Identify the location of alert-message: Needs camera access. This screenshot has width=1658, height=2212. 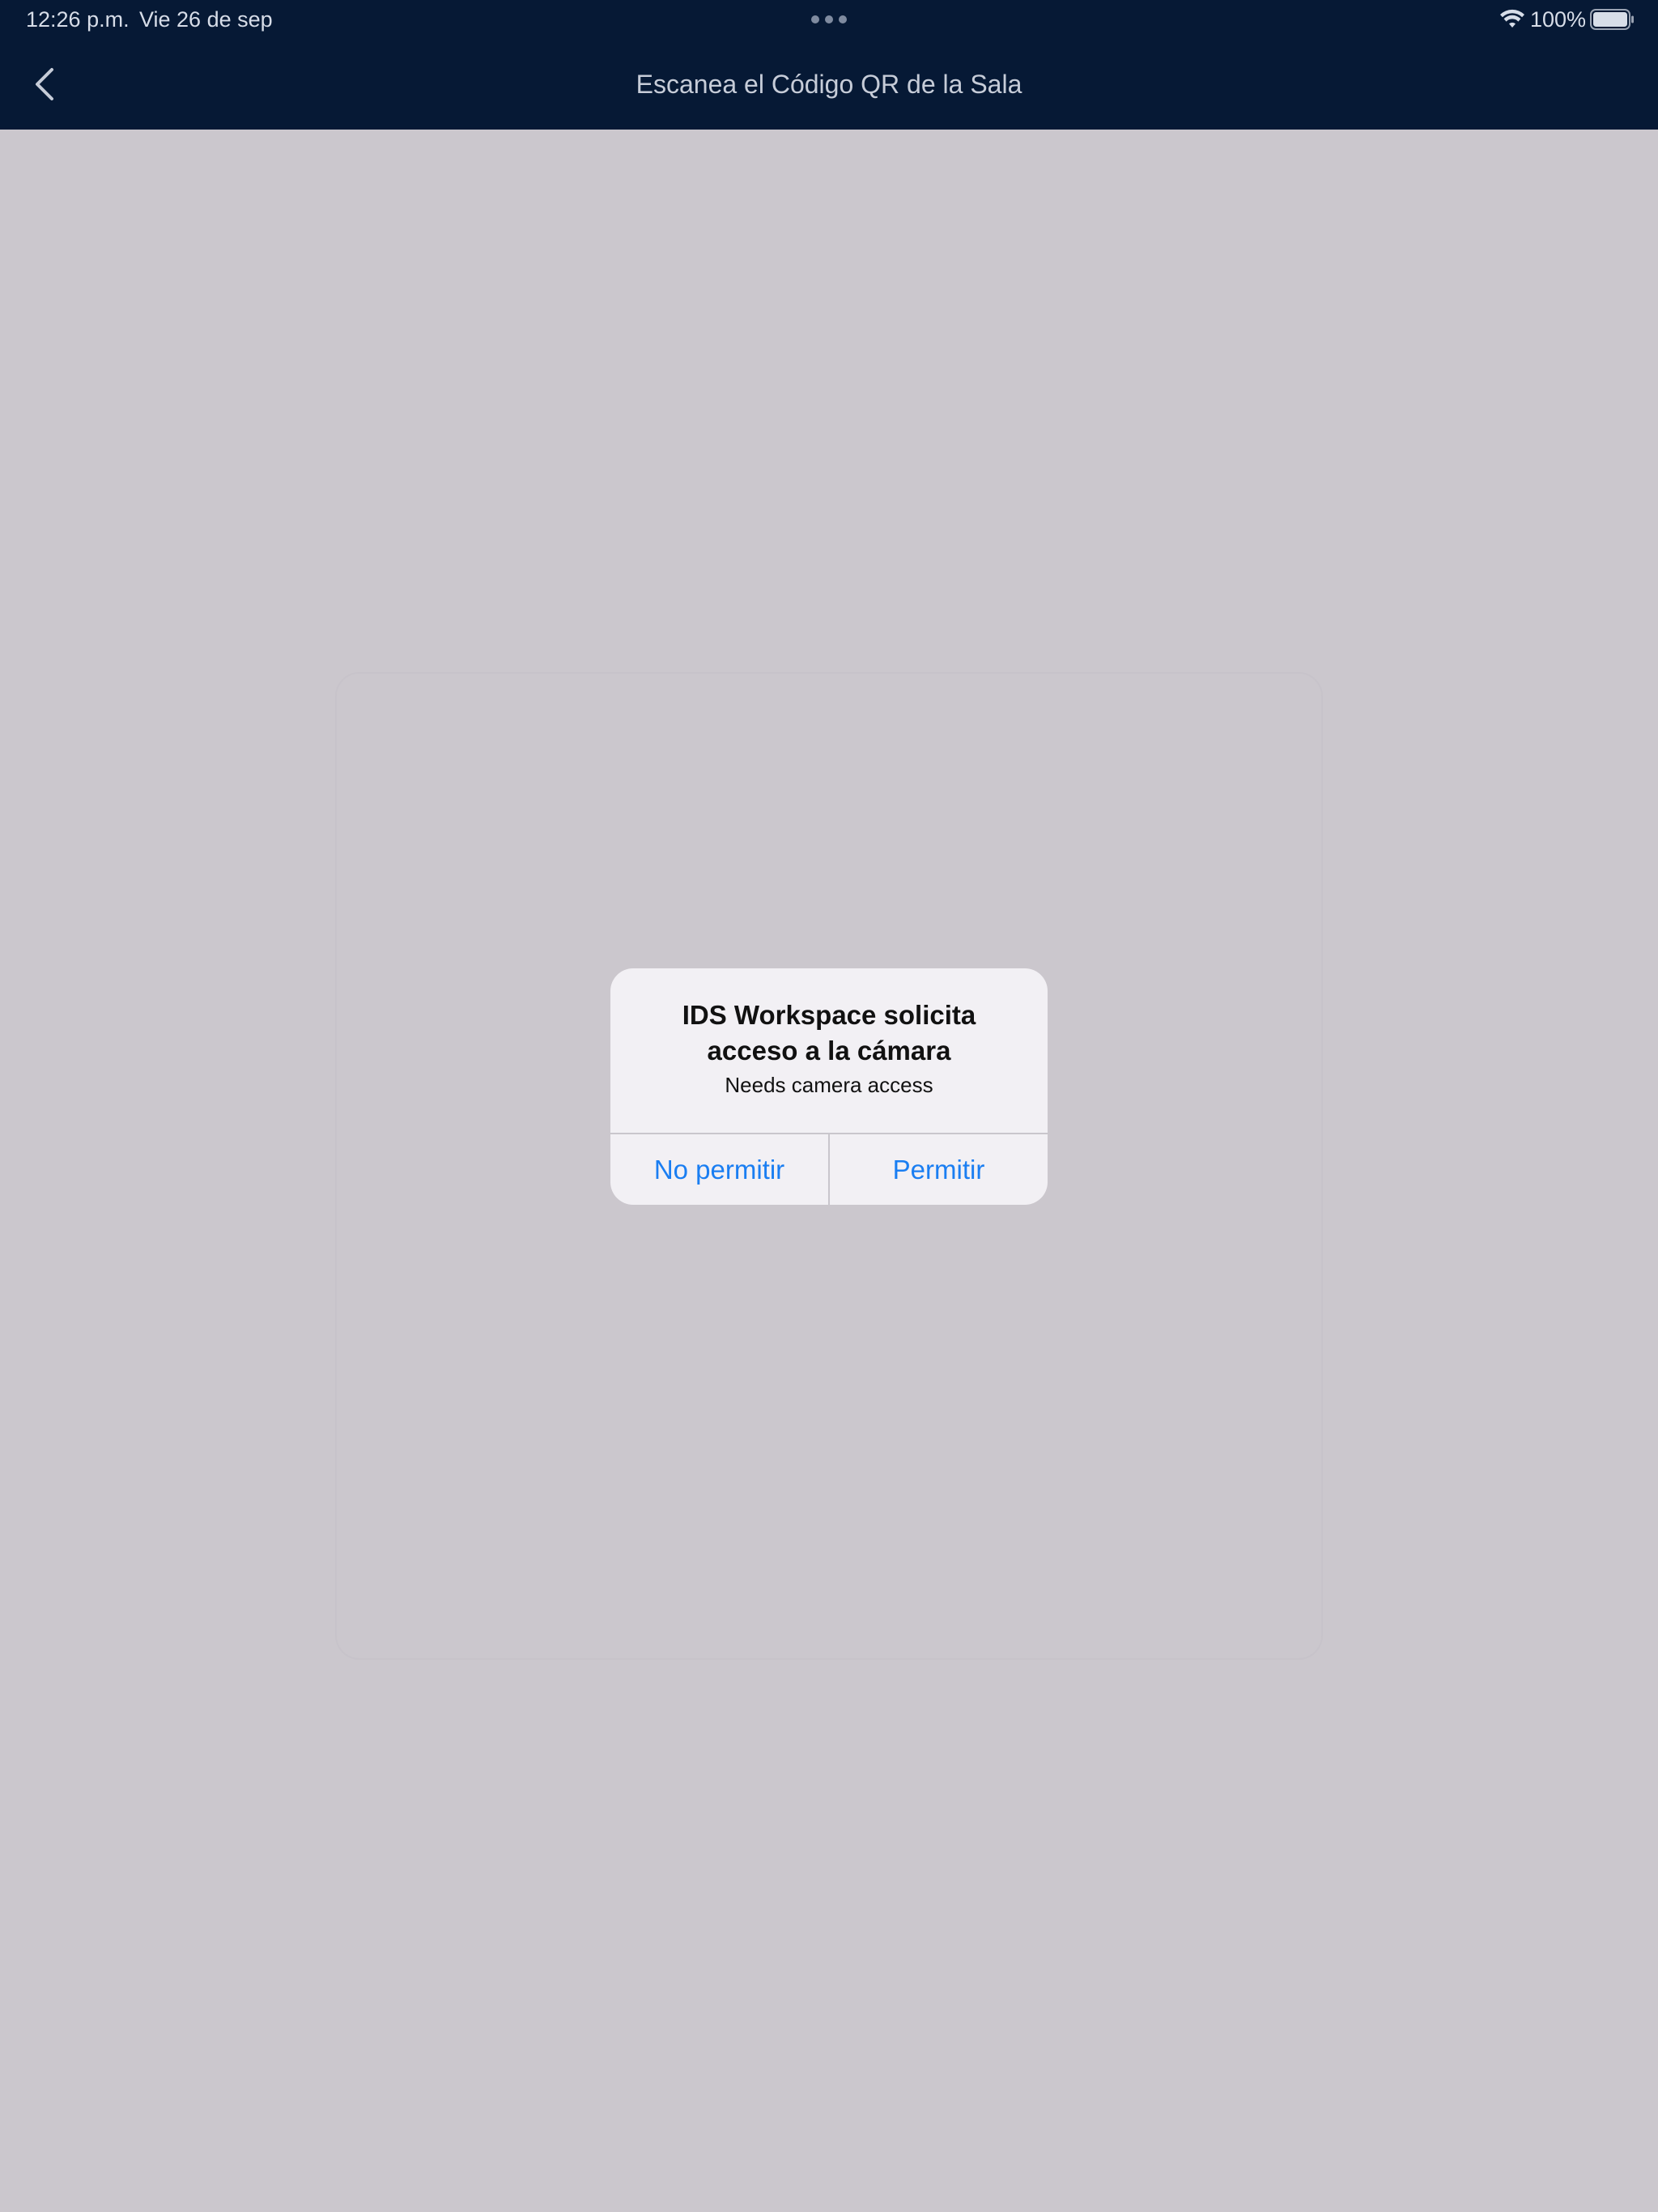
(829, 1085).